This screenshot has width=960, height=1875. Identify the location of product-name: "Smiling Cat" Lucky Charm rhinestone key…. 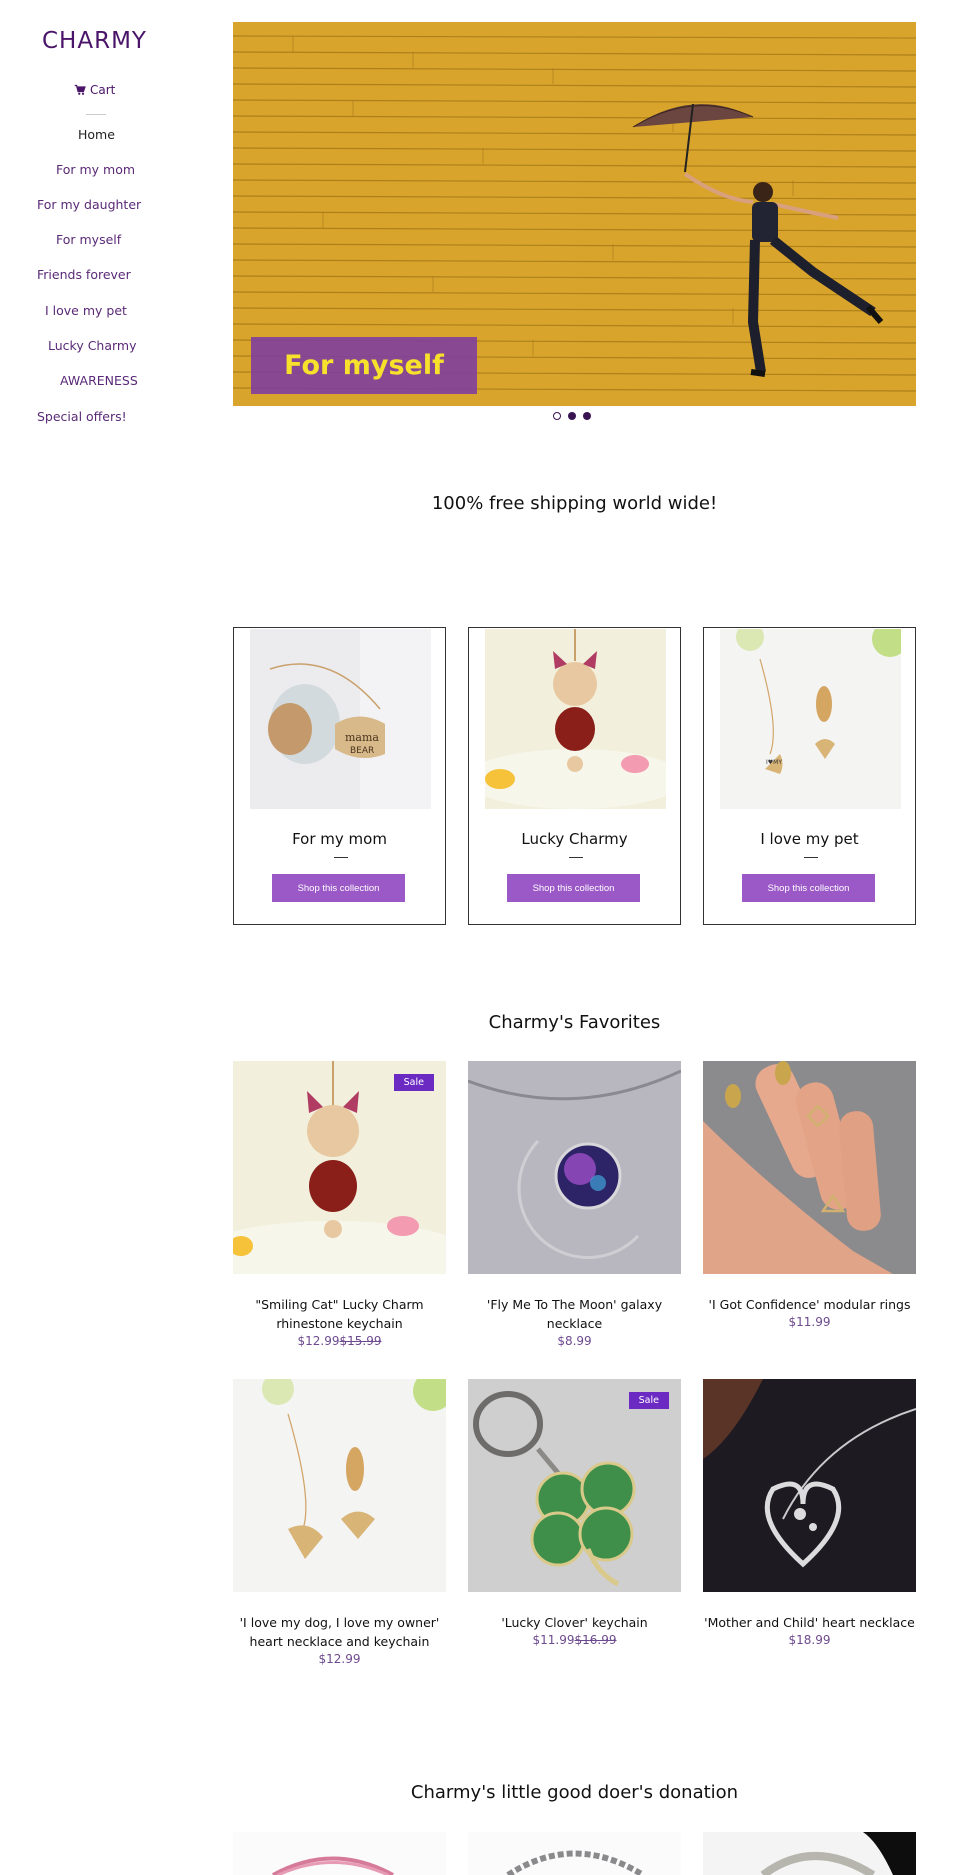
(339, 1314).